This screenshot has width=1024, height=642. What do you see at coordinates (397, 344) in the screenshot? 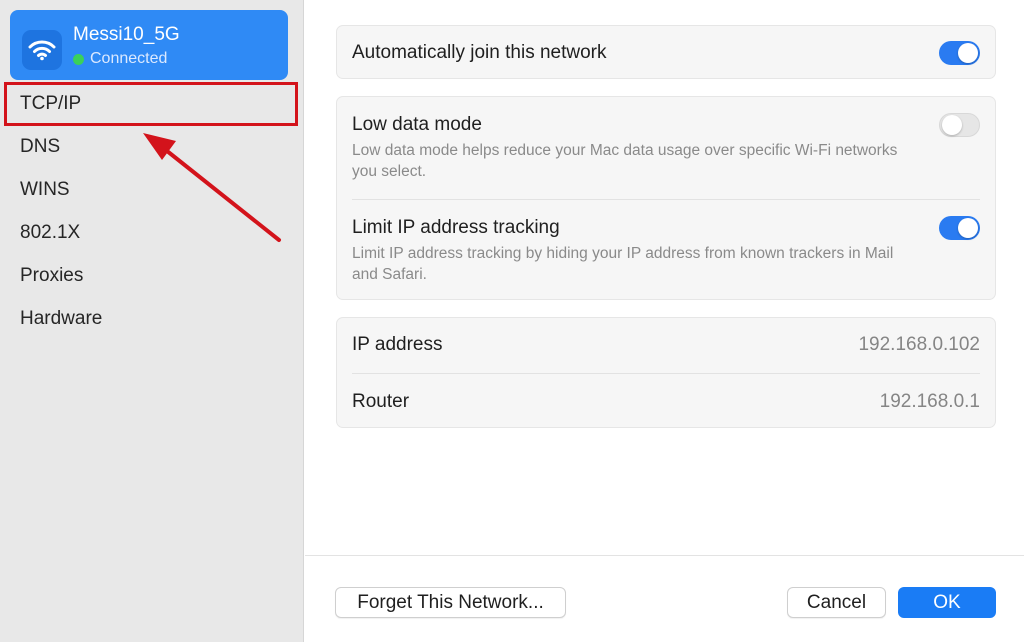
I see `ip-address-label: IP address` at bounding box center [397, 344].